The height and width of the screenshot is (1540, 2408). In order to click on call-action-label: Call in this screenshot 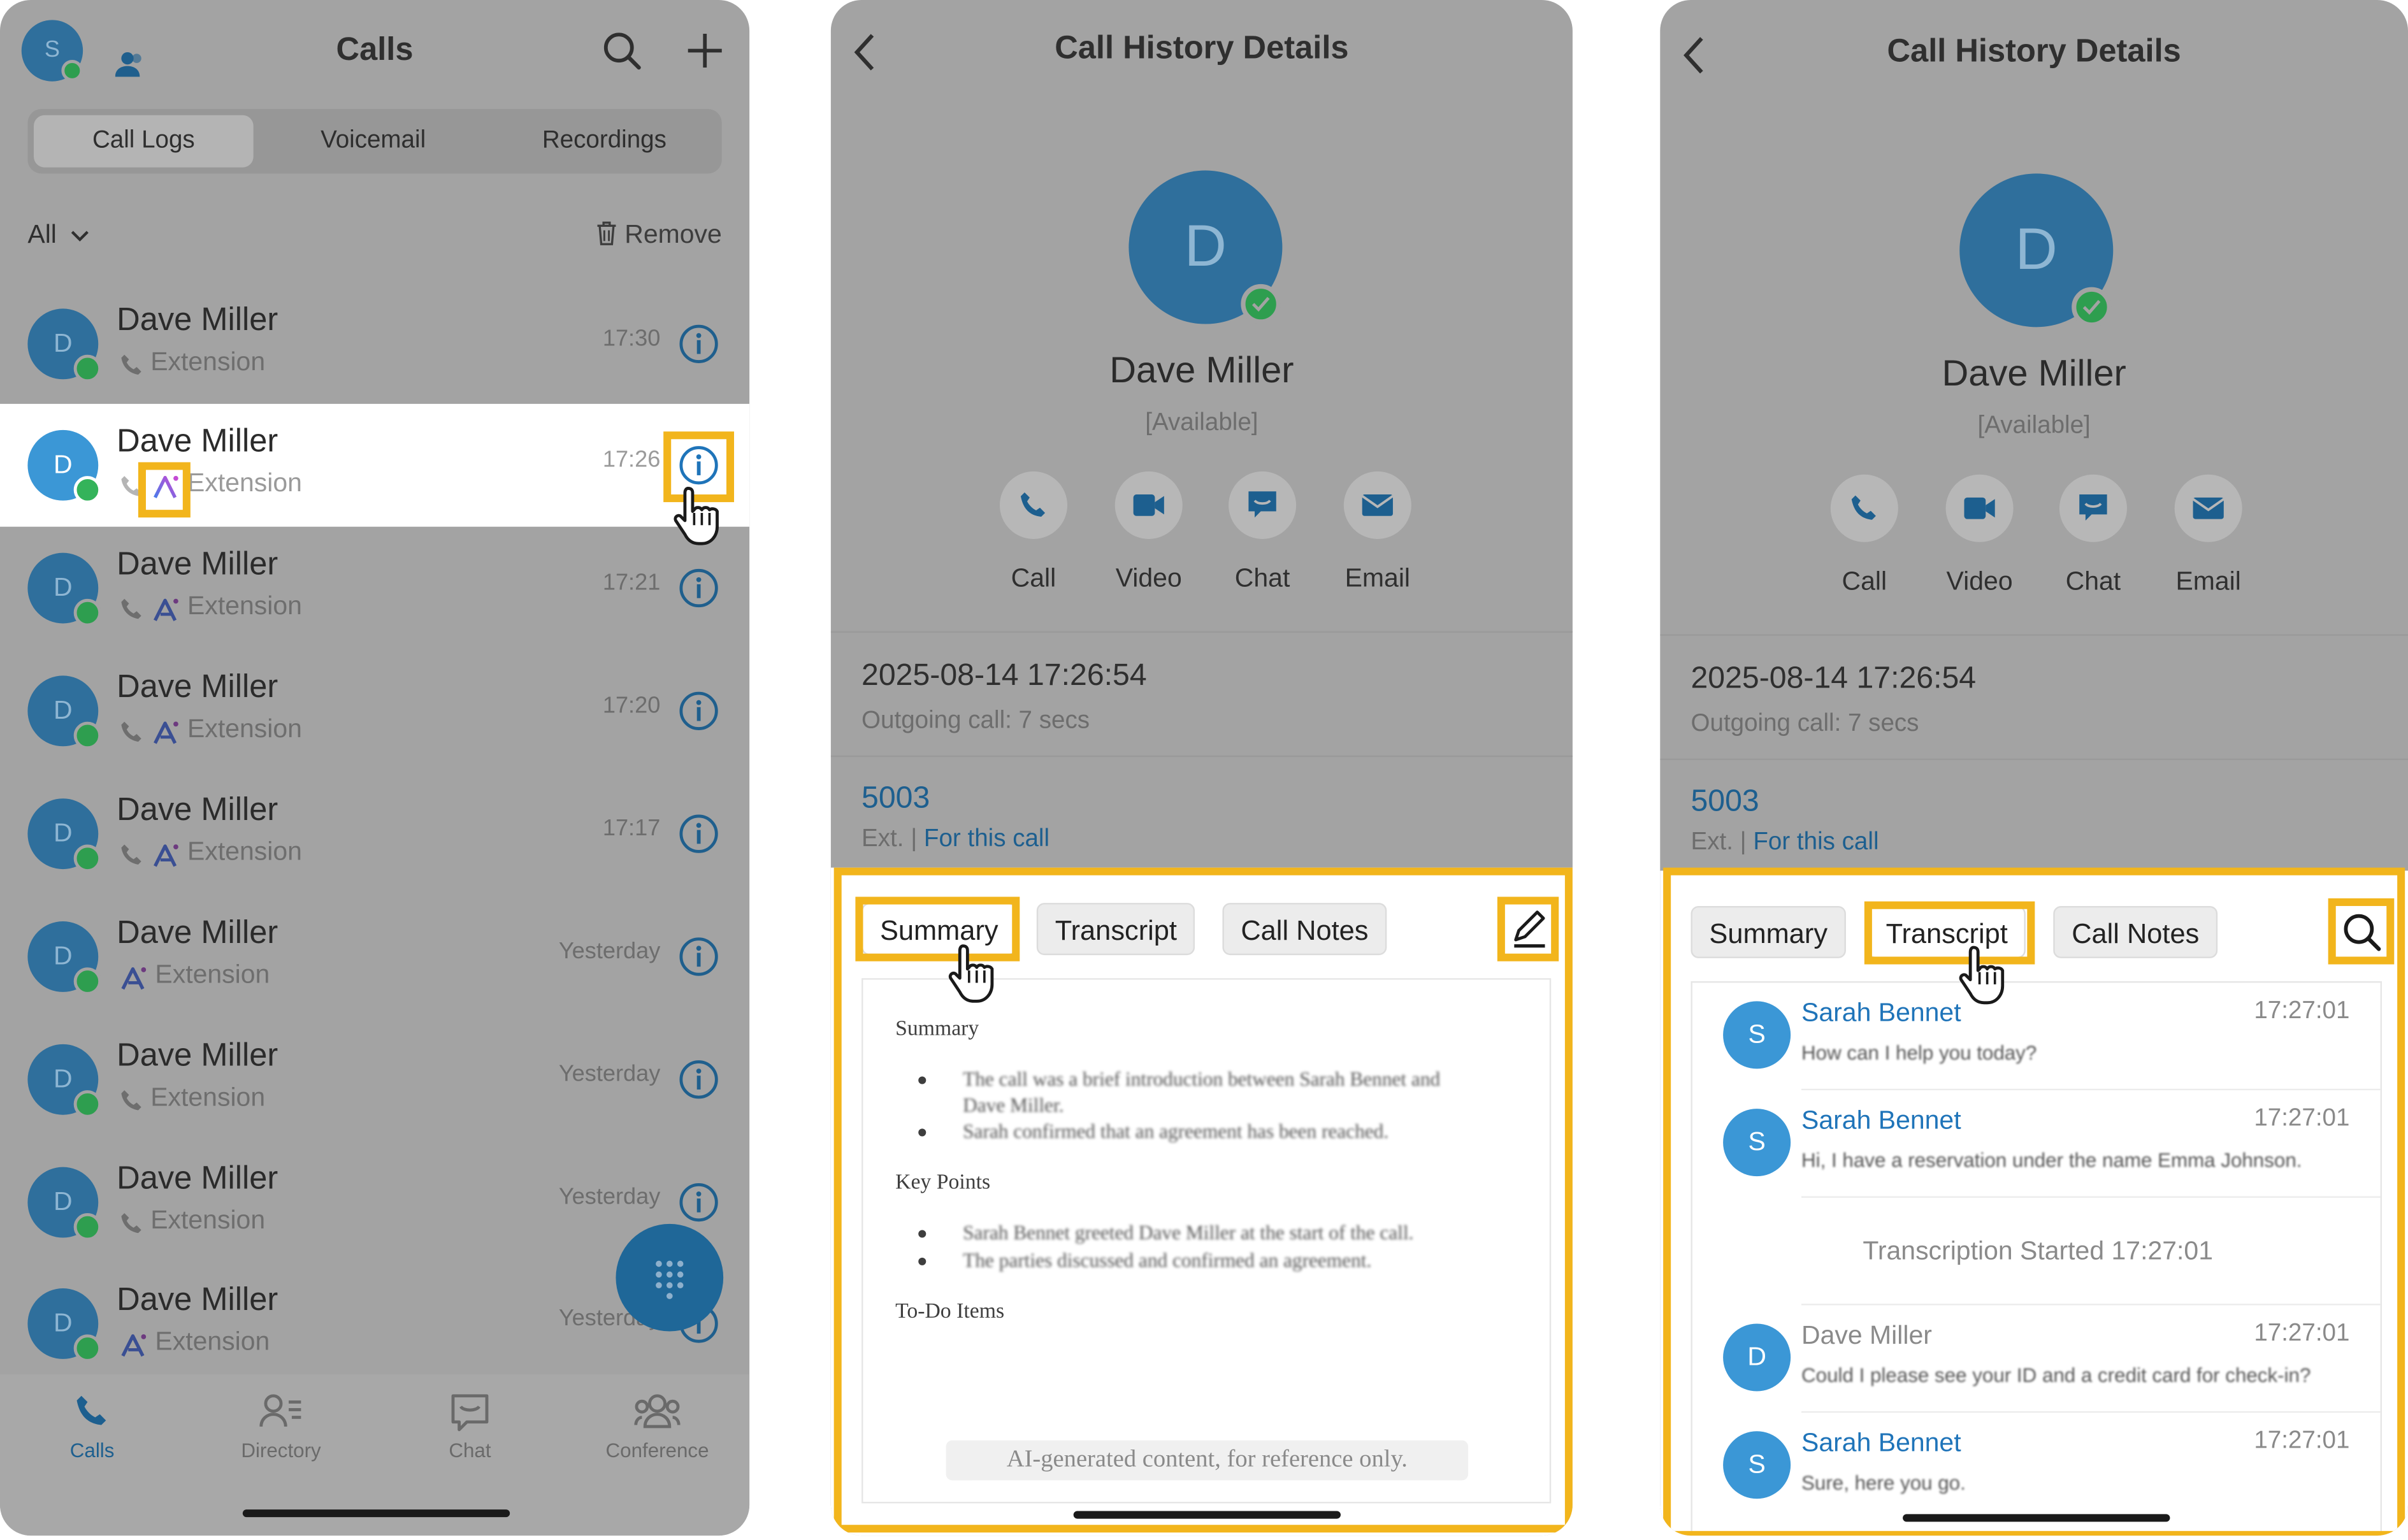, I will do `click(1033, 578)`.